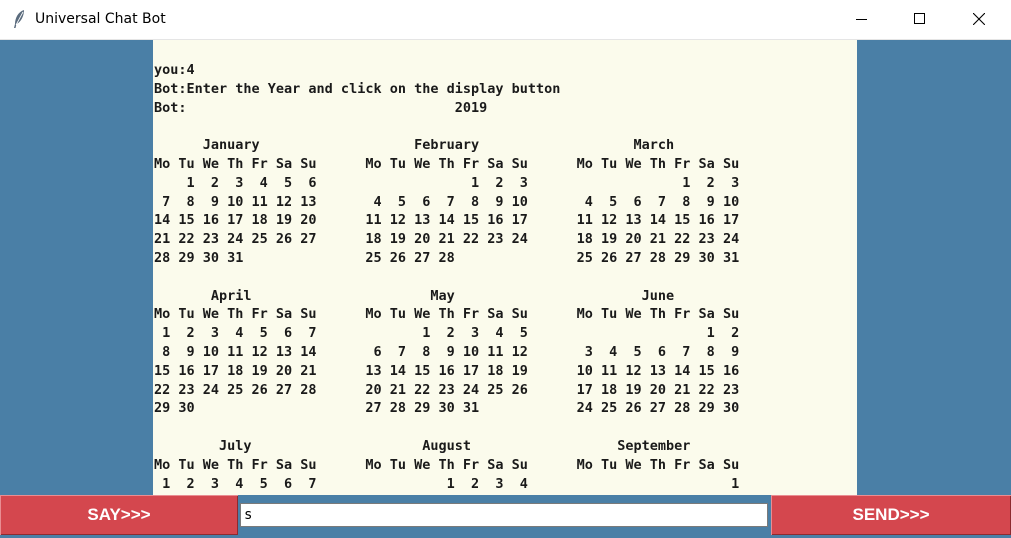 The height and width of the screenshot is (538, 1011). I want to click on maximize-button, so click(921, 19).